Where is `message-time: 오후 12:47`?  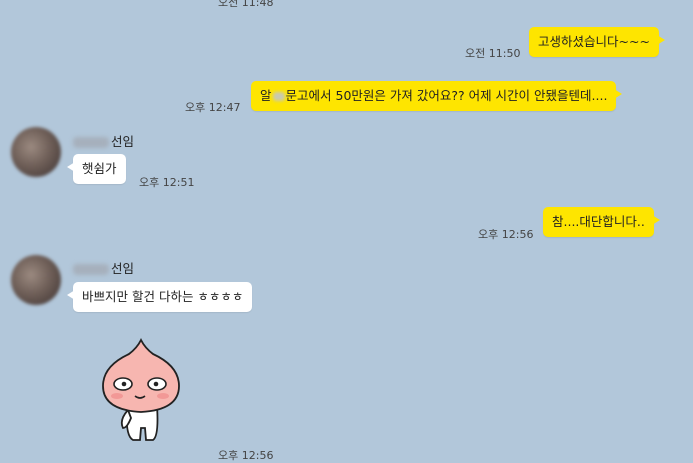
message-time: 오후 12:47 is located at coordinates (213, 107).